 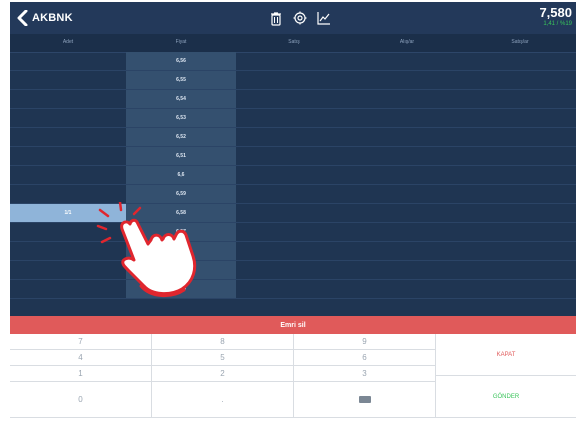 I want to click on keypad-key-0: 0, so click(x=81, y=400).